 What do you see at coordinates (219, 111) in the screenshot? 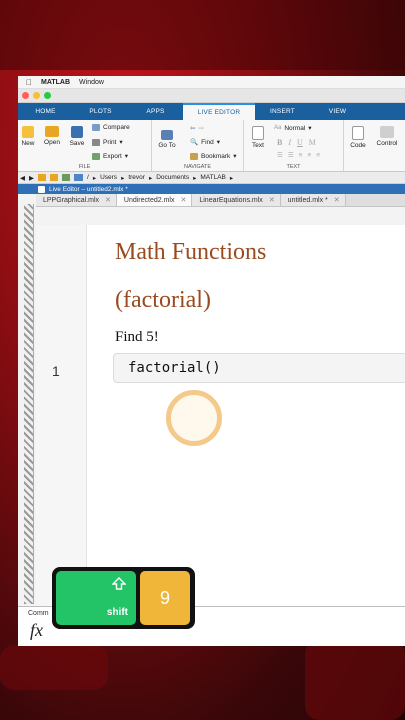
I see `tab-live-editor: LIVE EDITOR` at bounding box center [219, 111].